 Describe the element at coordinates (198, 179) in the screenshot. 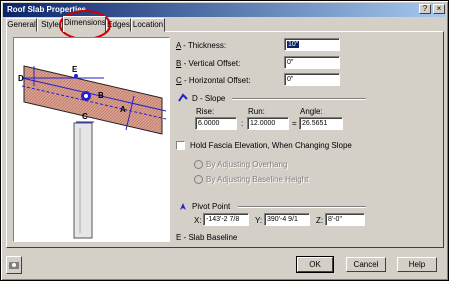

I see `adjust-baseline-radio` at that location.